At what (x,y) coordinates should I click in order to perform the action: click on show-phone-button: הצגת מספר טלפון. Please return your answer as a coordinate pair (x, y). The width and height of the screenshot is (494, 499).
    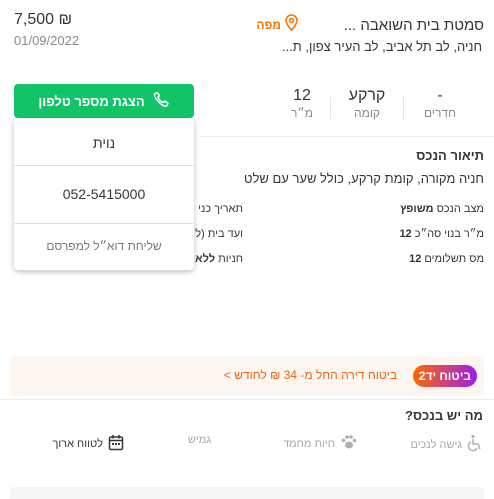
    Looking at the image, I should click on (104, 101).